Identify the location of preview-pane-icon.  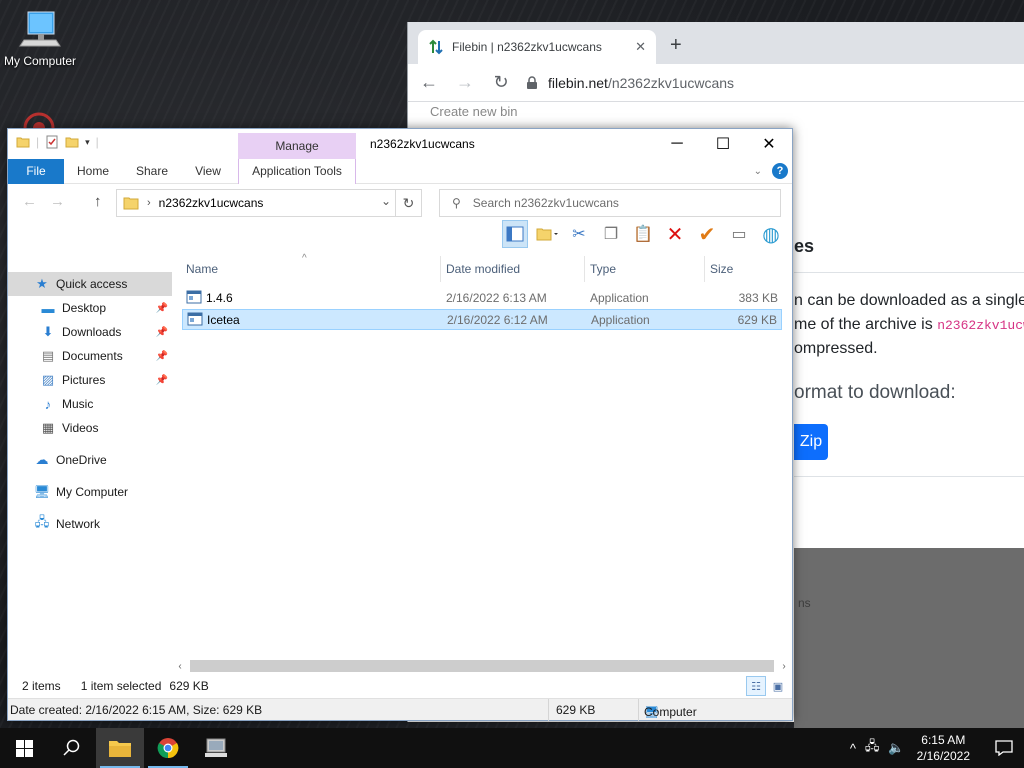
(515, 234).